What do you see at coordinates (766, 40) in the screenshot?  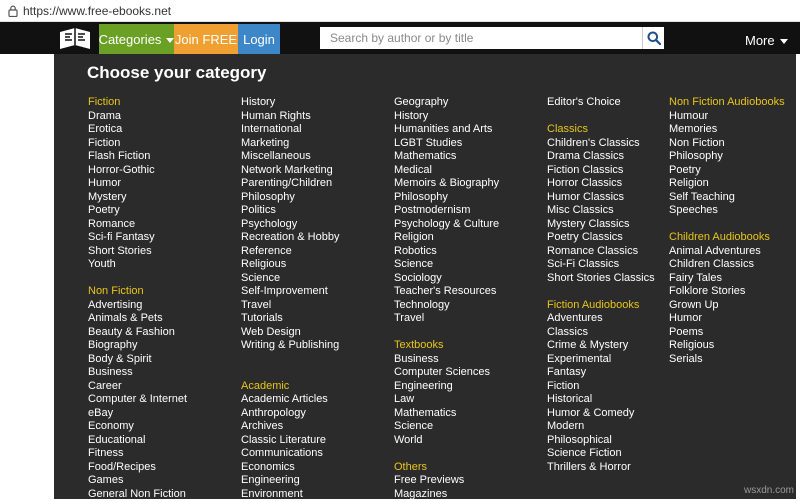 I see `more-menu-button: More` at bounding box center [766, 40].